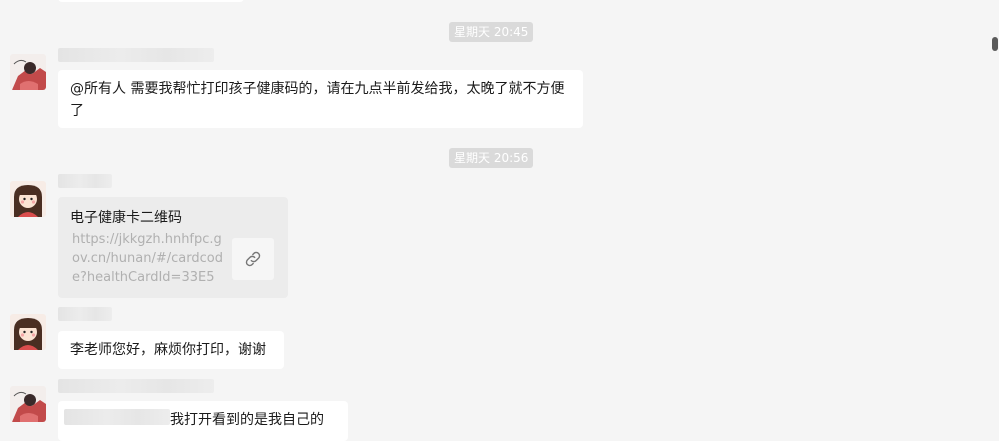  Describe the element at coordinates (151, 1) in the screenshot. I see `message-bubble-partial-top` at that location.